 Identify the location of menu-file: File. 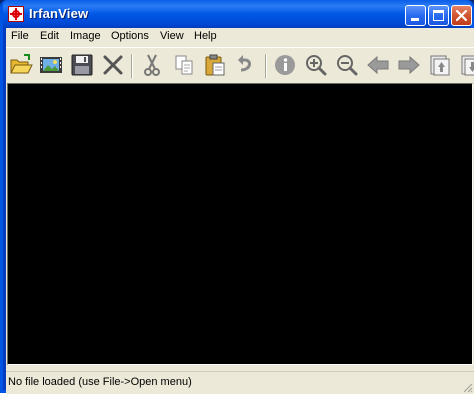
(20, 36).